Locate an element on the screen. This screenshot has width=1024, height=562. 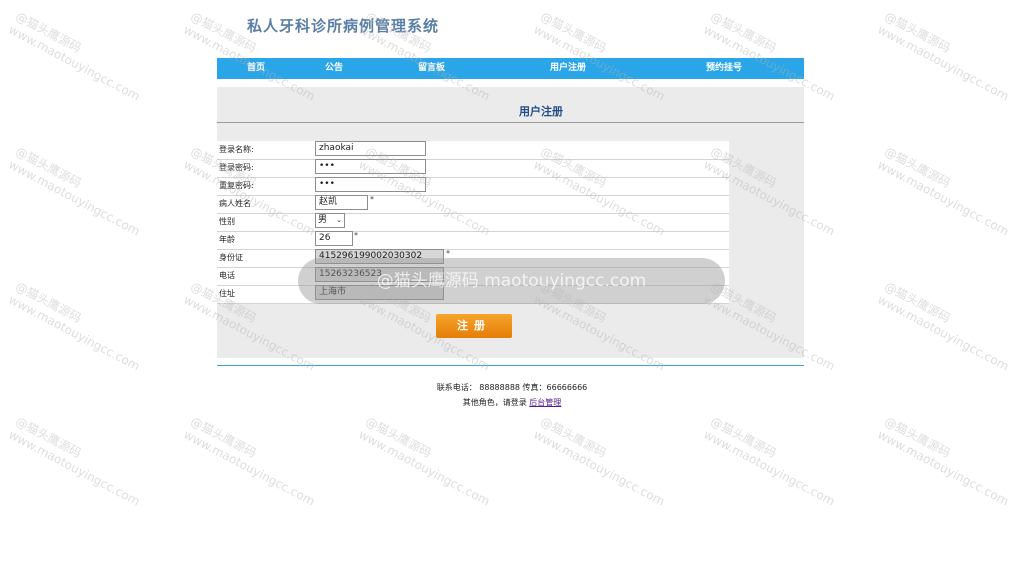
id-card-required-mark: * is located at coordinates (448, 253).